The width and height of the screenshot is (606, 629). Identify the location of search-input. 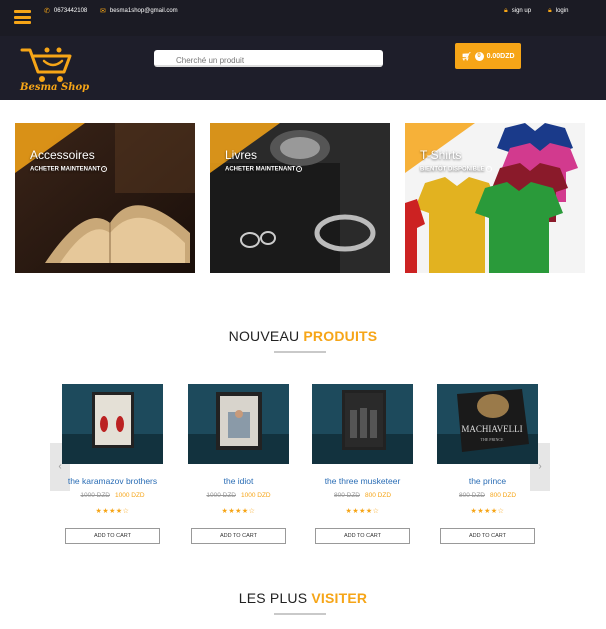
(268, 60).